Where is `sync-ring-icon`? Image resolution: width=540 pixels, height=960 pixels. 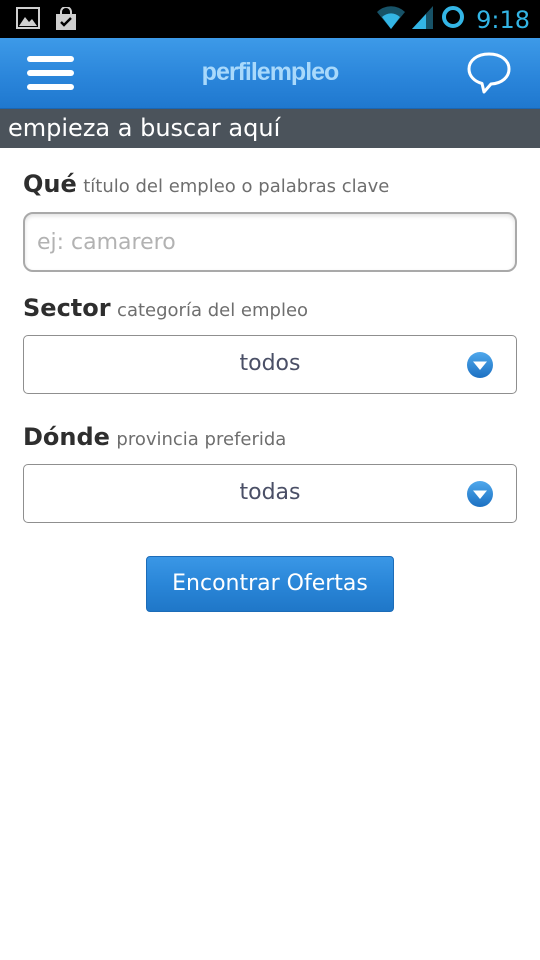 sync-ring-icon is located at coordinates (453, 19).